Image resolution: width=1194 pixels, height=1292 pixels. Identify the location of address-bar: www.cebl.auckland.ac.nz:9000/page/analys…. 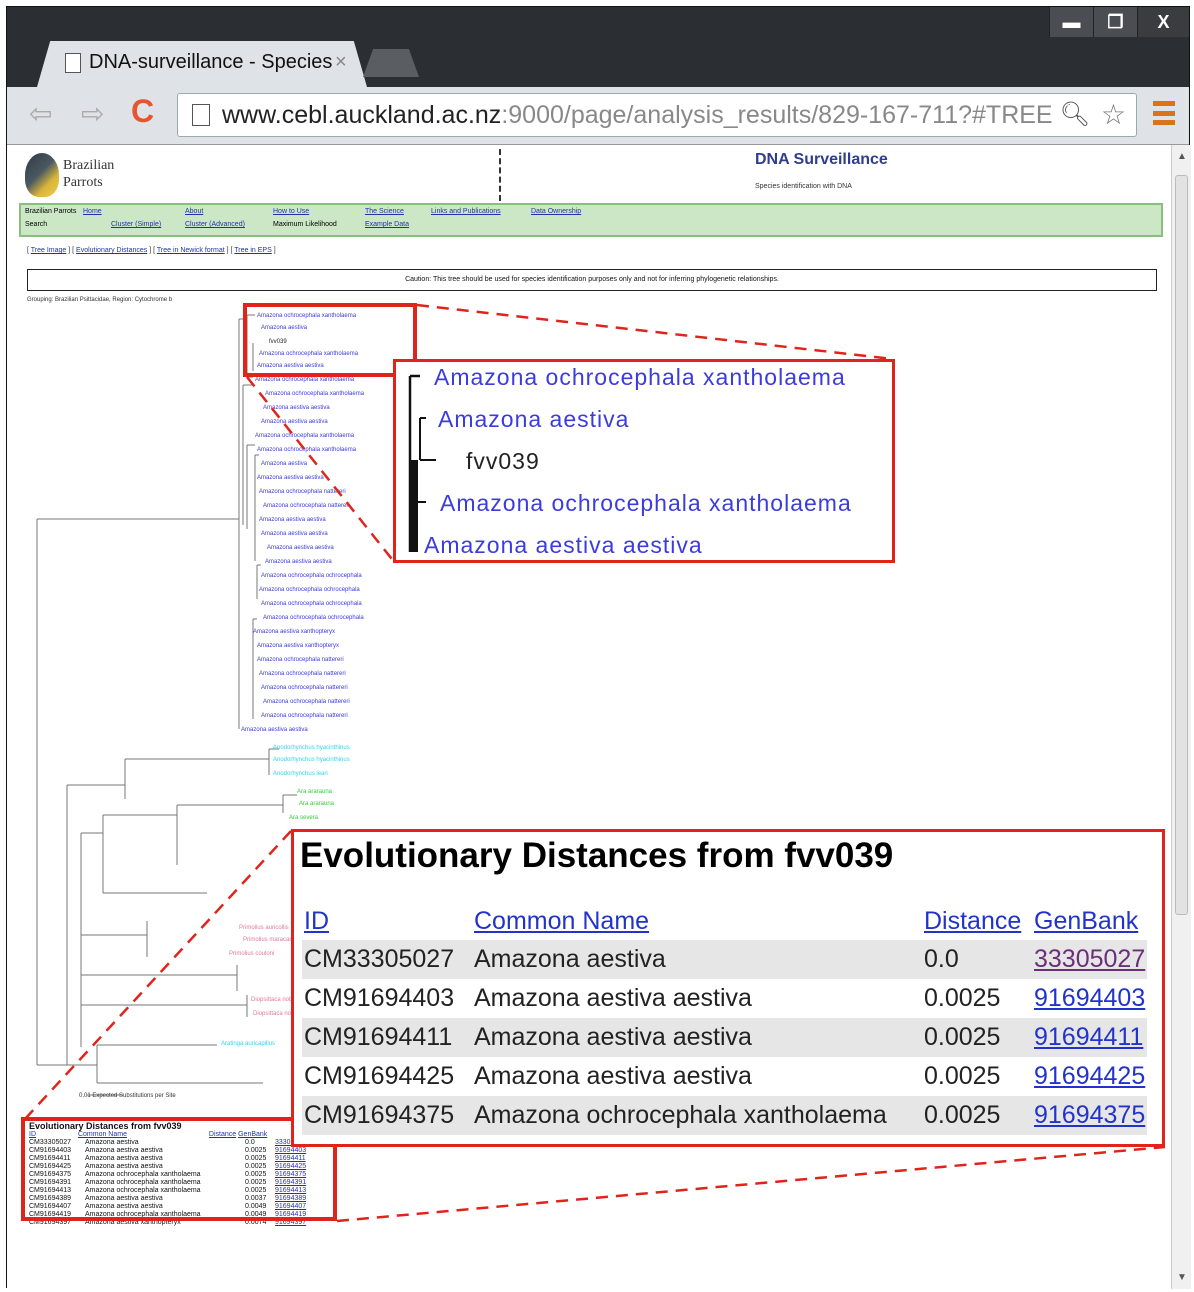
(657, 115).